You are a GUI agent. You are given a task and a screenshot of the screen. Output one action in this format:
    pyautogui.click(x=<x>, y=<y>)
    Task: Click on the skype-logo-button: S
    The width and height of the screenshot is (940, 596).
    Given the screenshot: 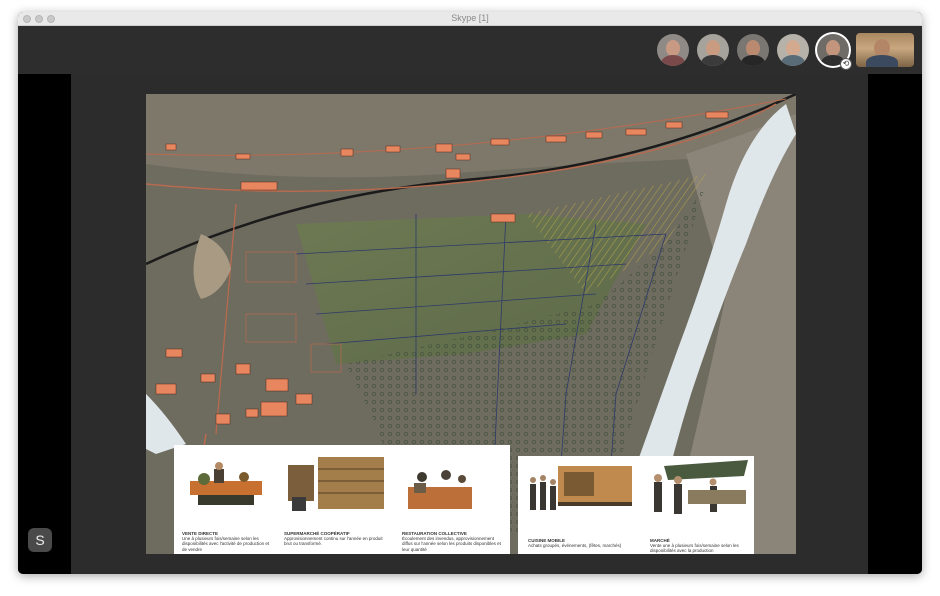 What is the action you would take?
    pyautogui.click(x=40, y=540)
    